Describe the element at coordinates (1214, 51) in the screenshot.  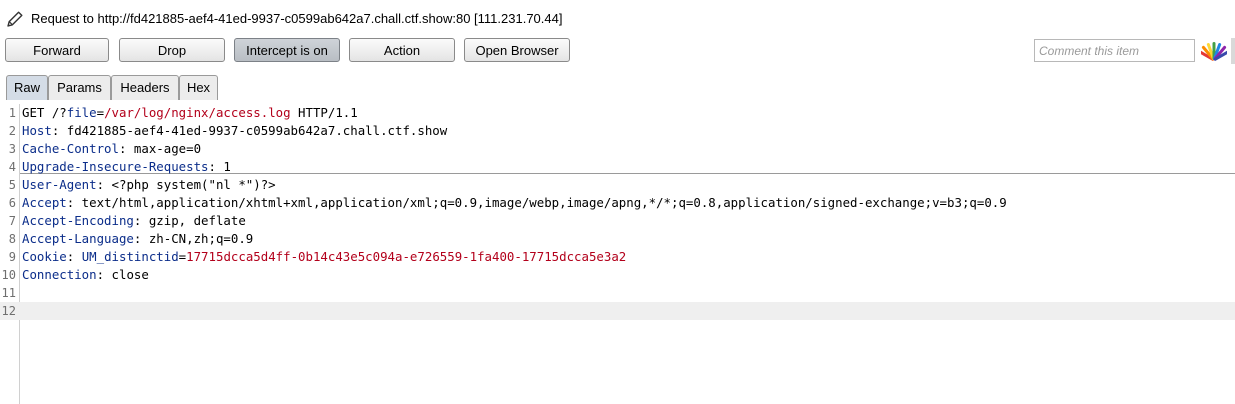
I see `highlight-color-icon` at that location.